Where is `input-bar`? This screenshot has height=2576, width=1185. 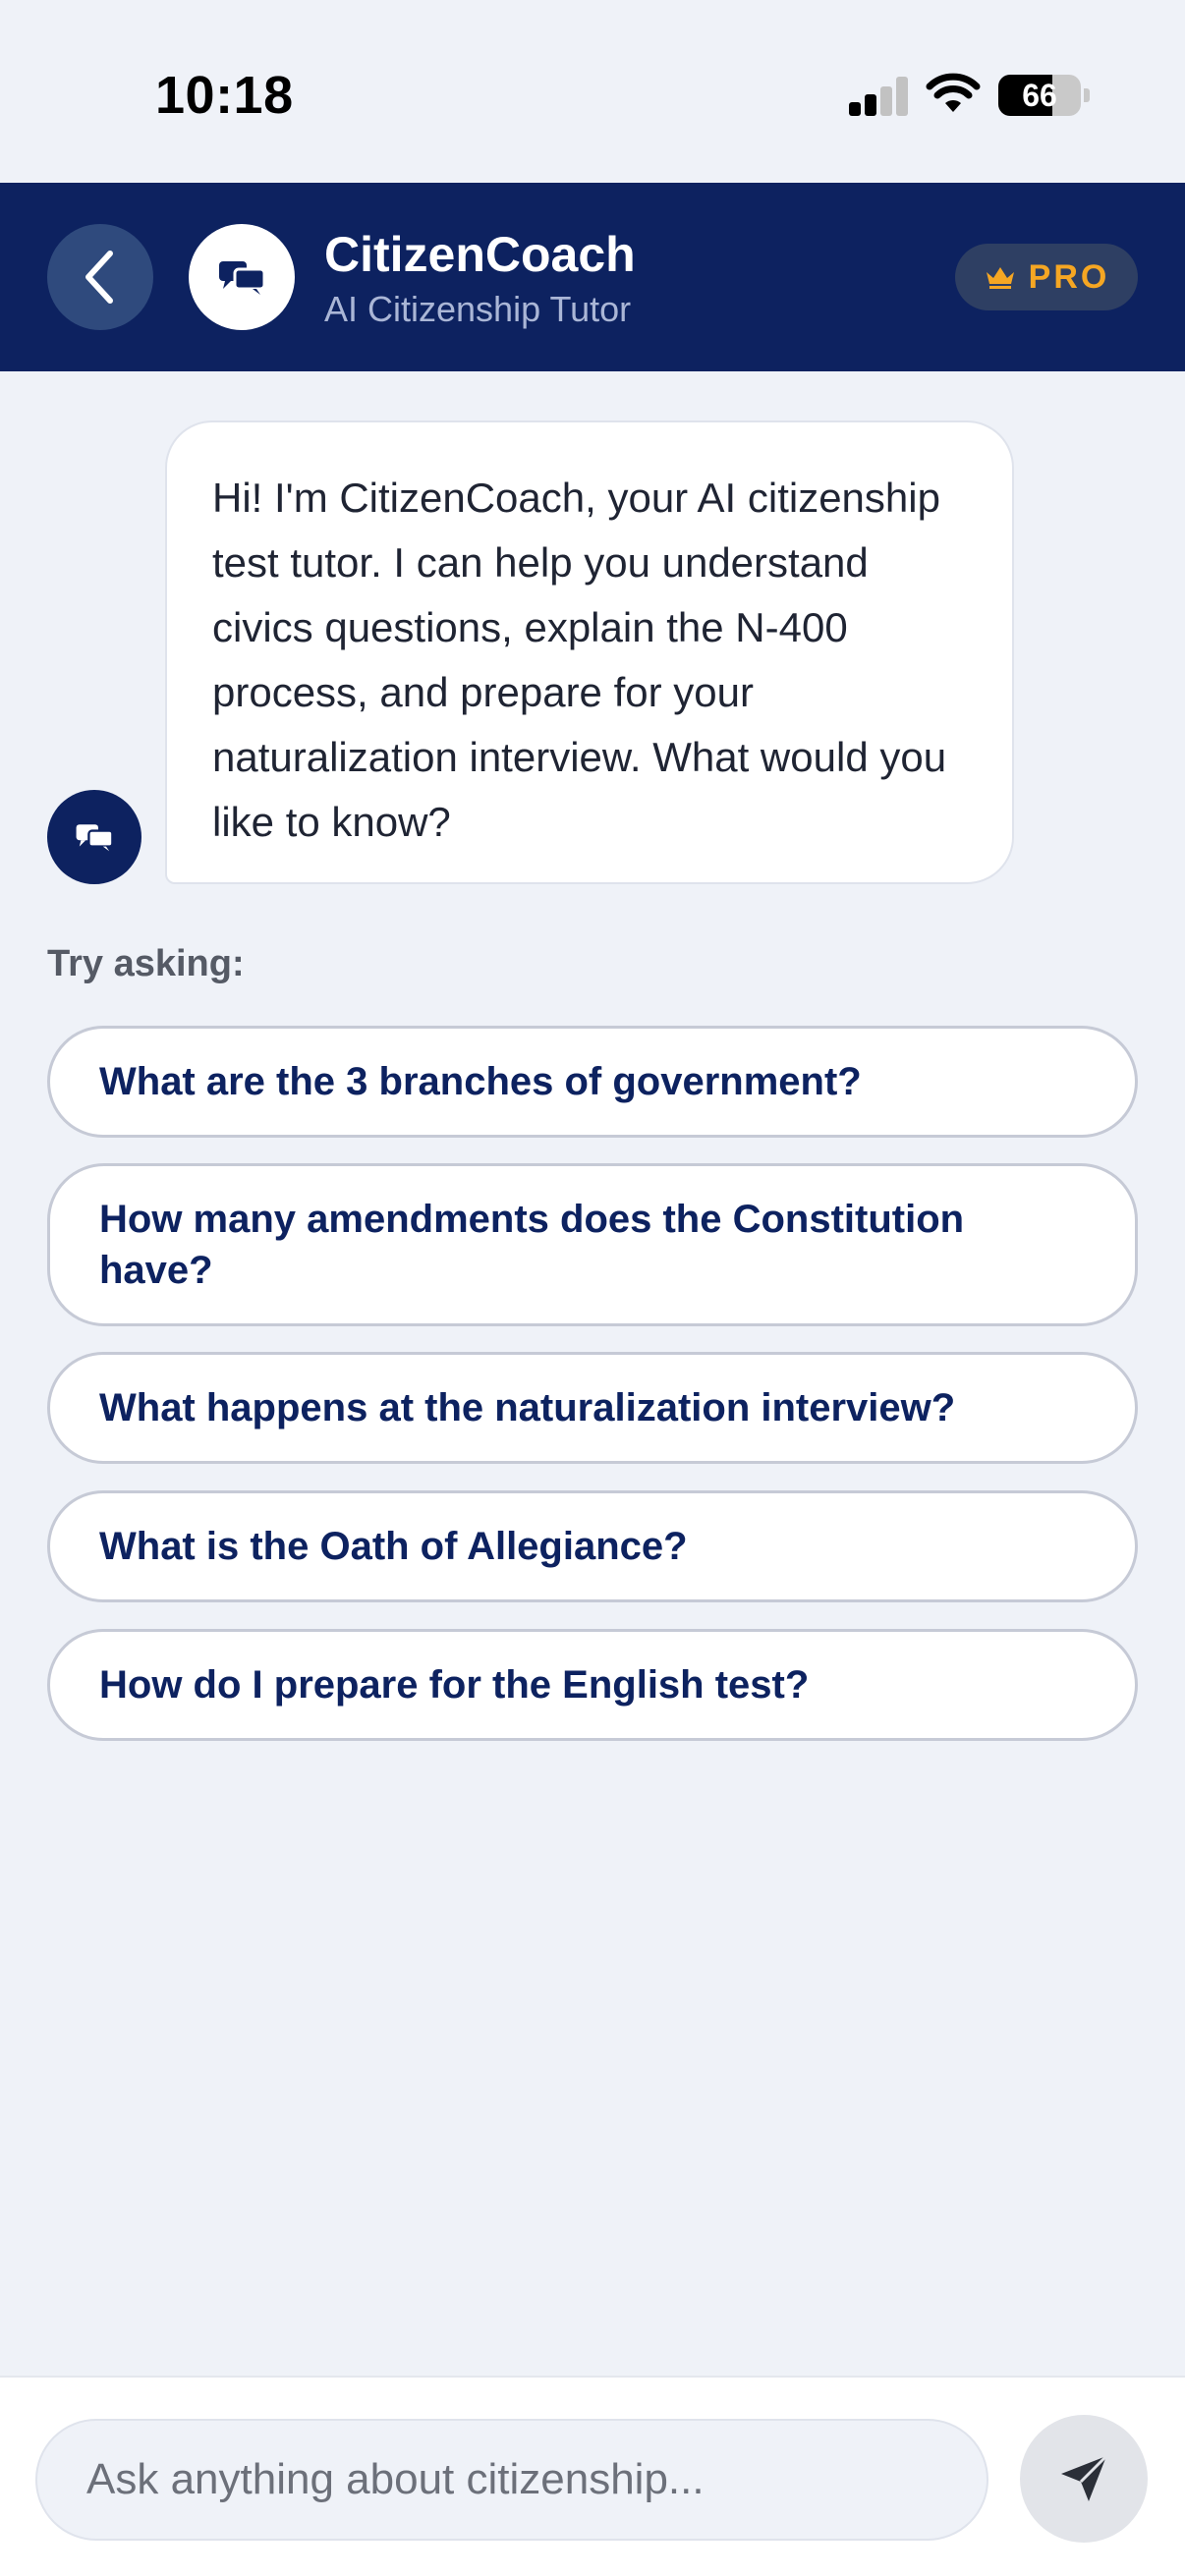
input-bar is located at coordinates (592, 2476).